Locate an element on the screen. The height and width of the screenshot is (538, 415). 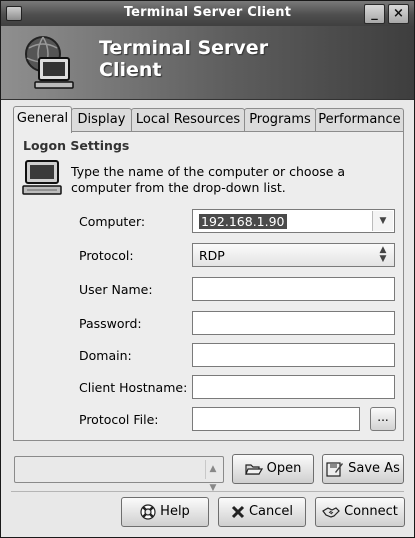
cancel-x-icon is located at coordinates (238, 512).